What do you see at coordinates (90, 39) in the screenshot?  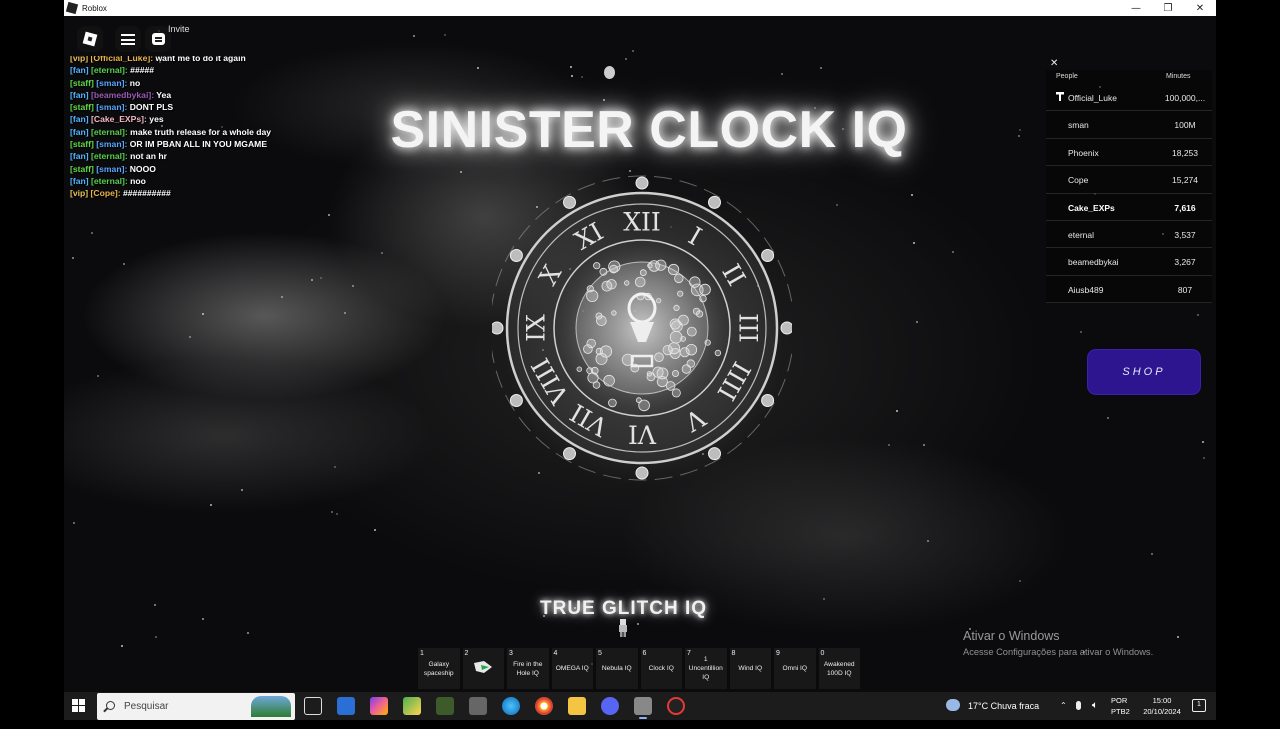 I see `roblox-menu-button` at bounding box center [90, 39].